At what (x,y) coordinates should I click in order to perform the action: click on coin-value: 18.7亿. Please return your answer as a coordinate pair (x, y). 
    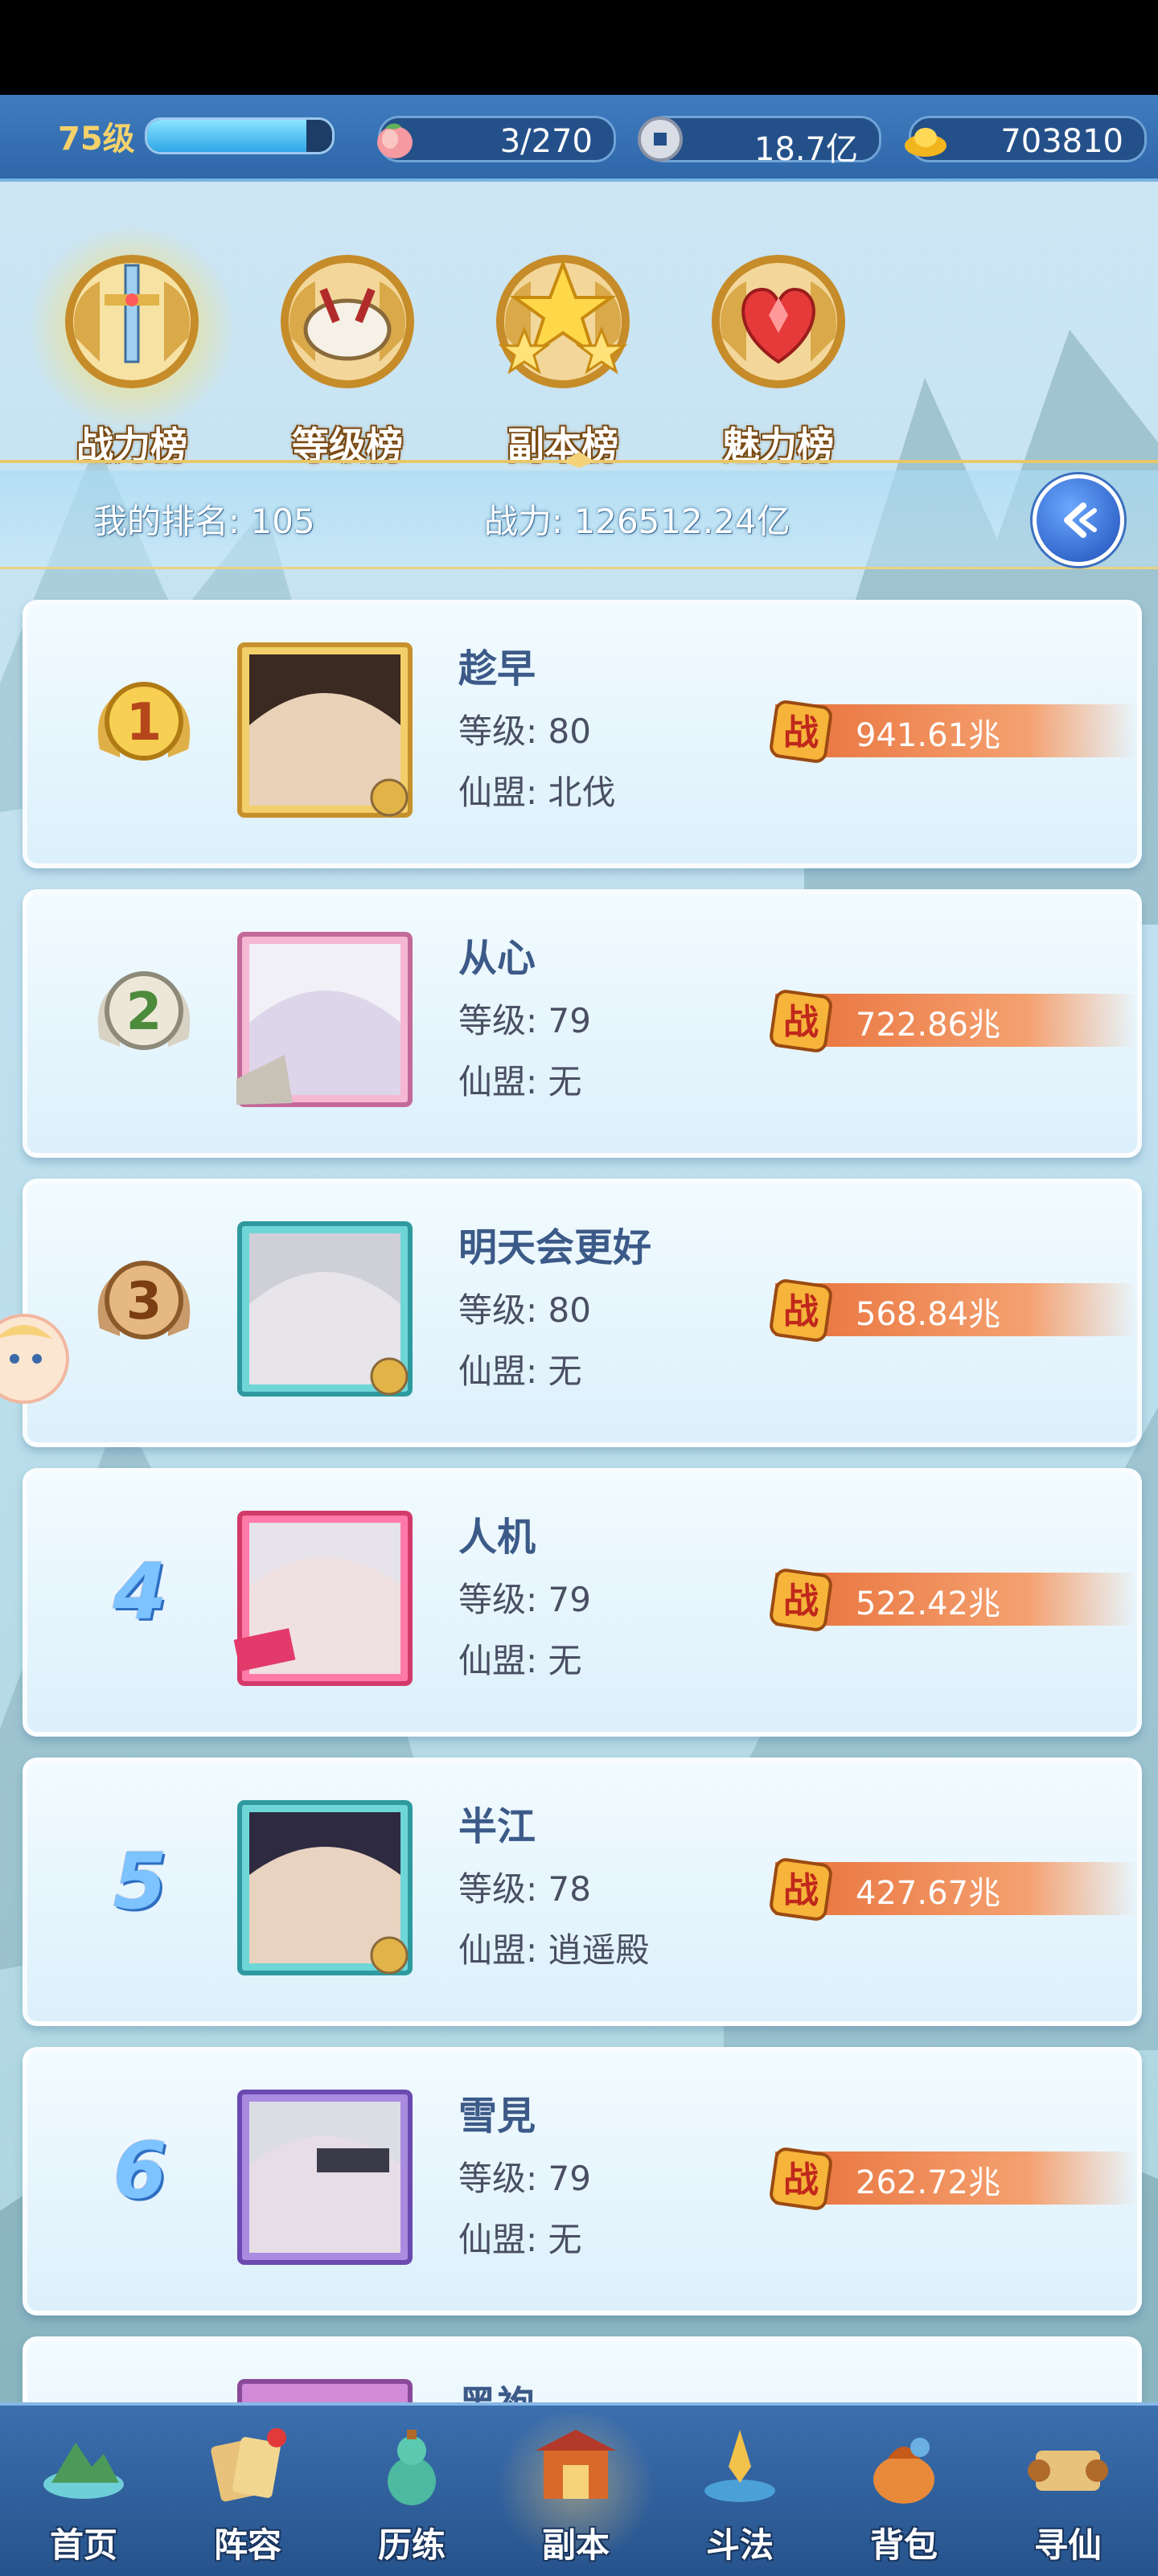
    Looking at the image, I should click on (806, 149).